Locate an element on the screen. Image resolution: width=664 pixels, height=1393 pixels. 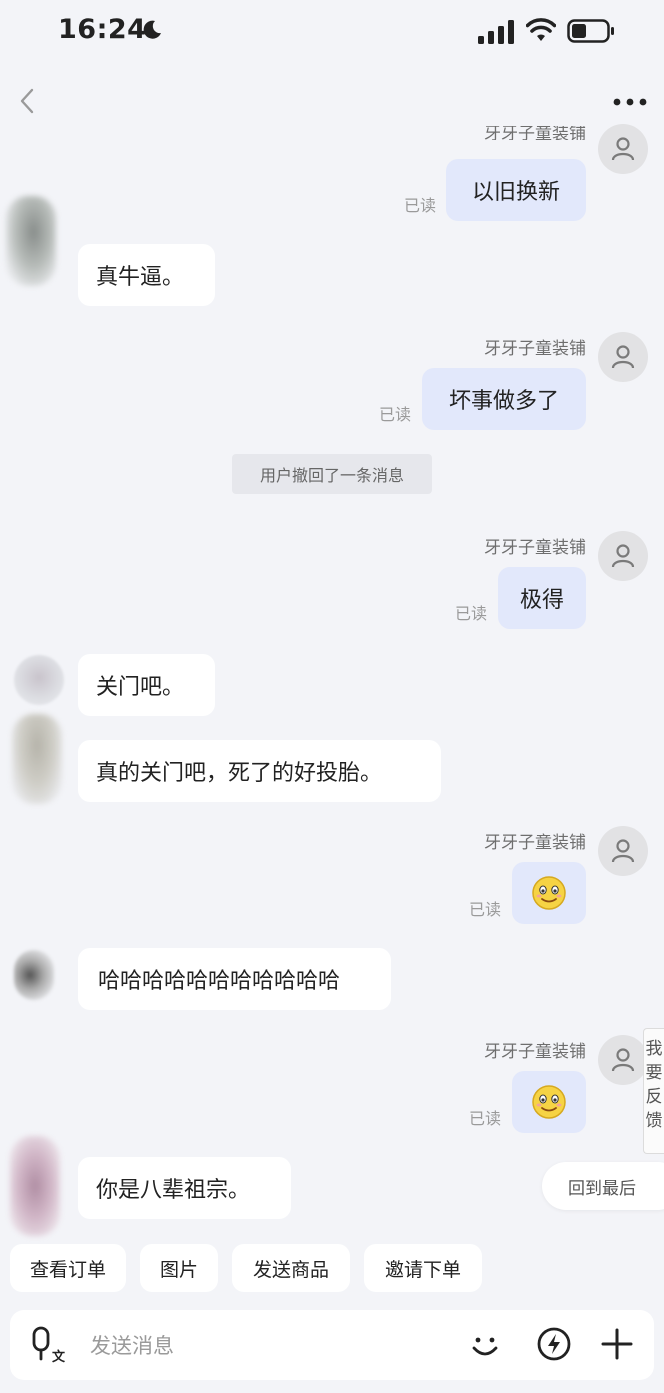
feedback-tab: 我要反馈 is located at coordinates (653, 1091).